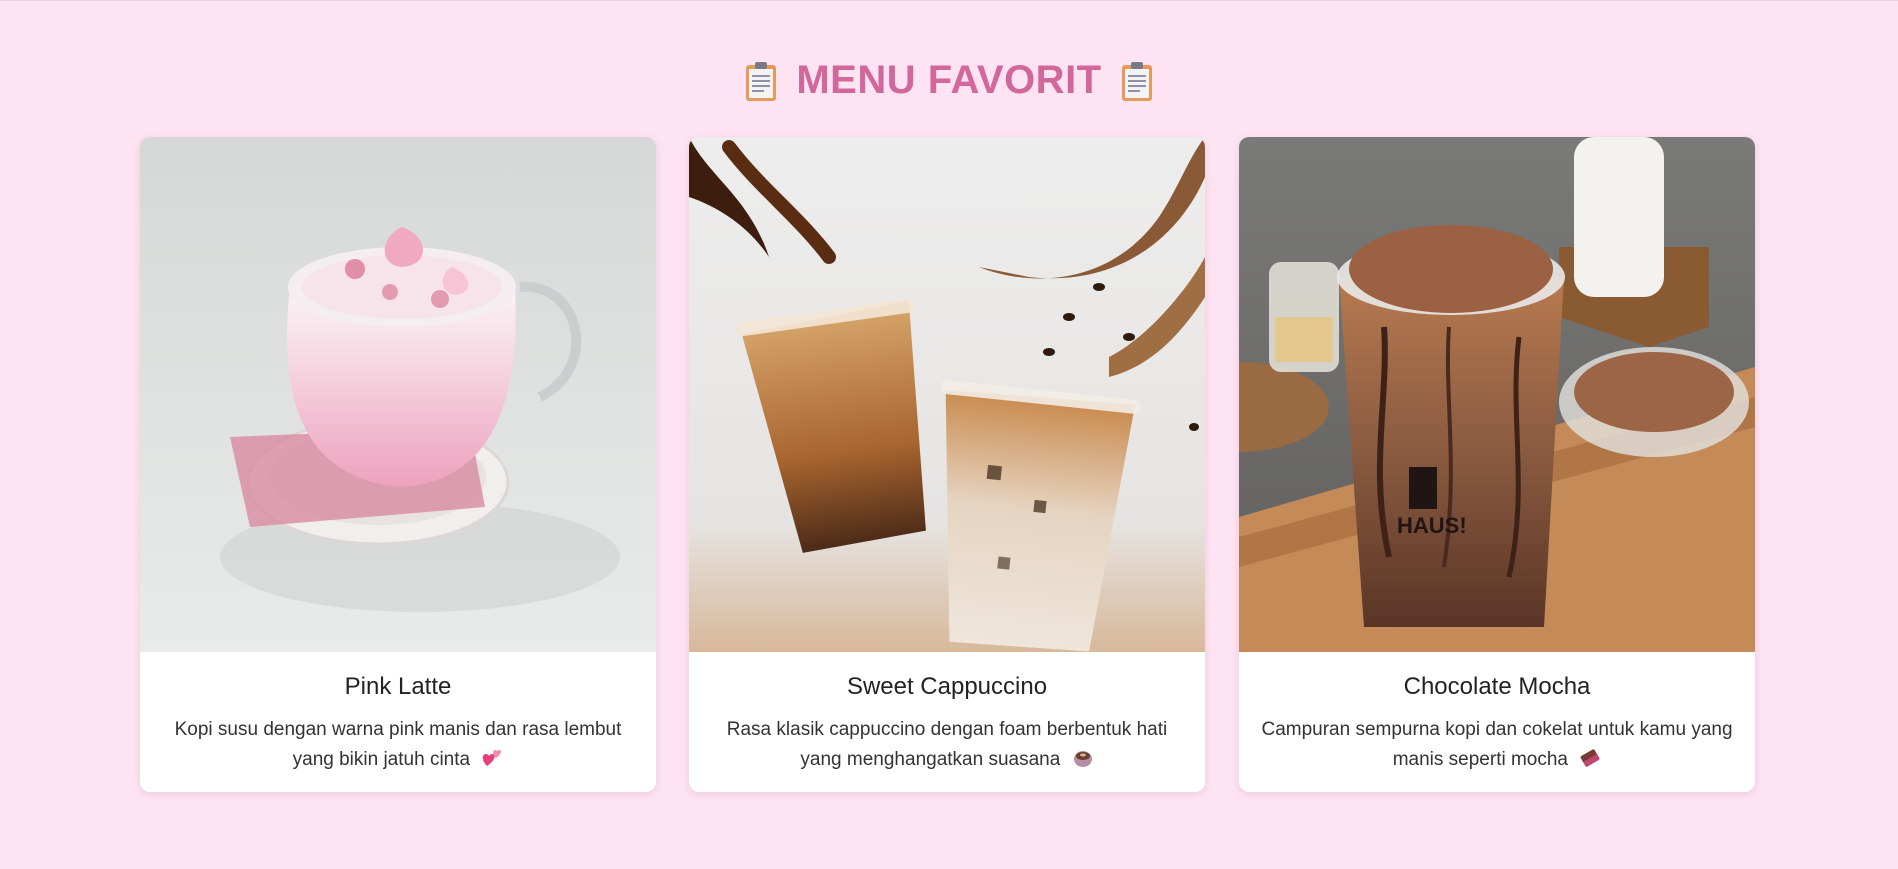  What do you see at coordinates (1432, 525) in the screenshot?
I see `cup-brand-text: HAUS!` at bounding box center [1432, 525].